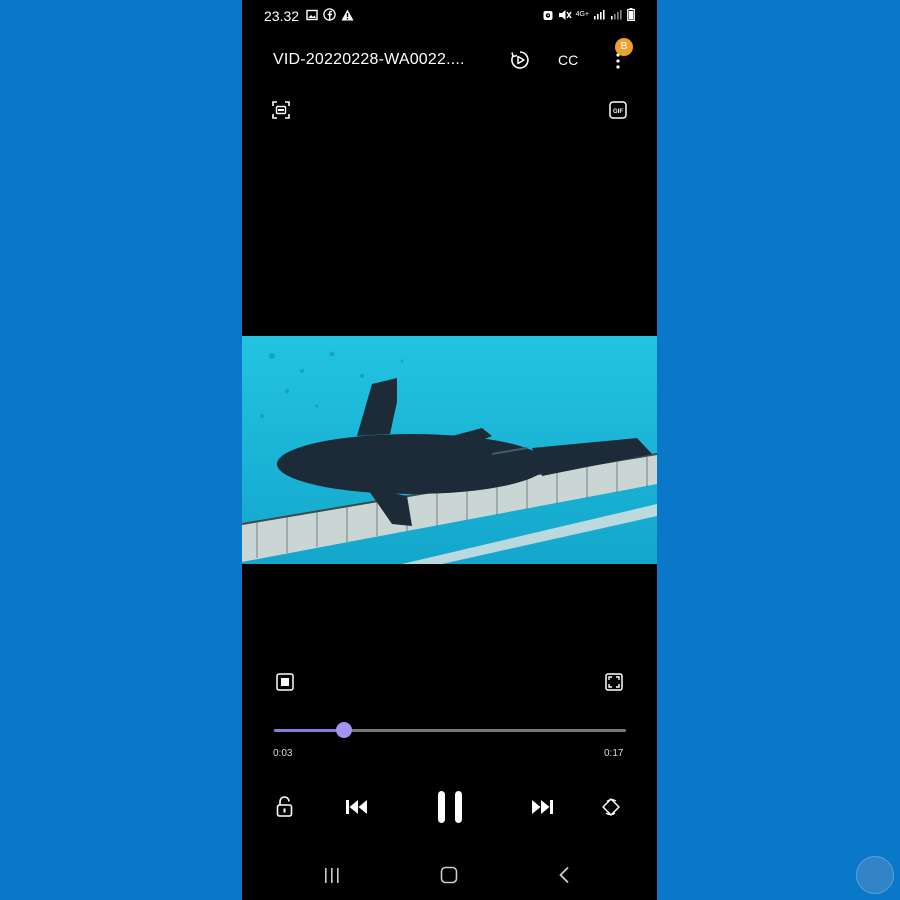 The image size is (900, 900). I want to click on total-time: 0:17, so click(614, 753).